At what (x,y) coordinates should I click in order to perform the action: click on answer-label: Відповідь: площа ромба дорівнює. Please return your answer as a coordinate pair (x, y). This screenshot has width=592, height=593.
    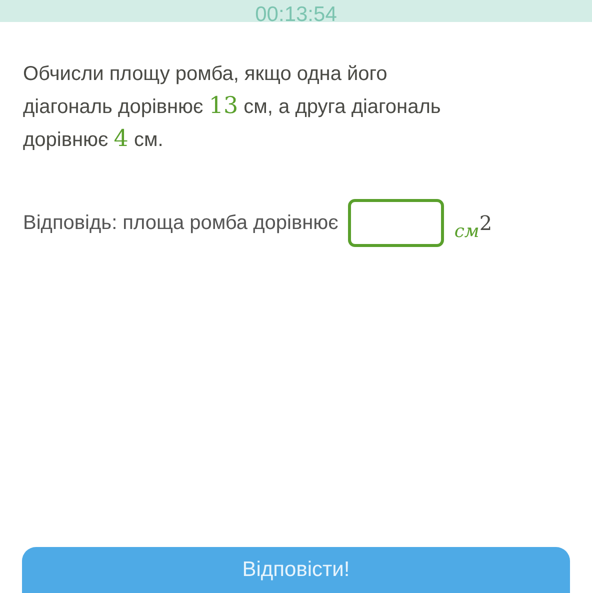
    Looking at the image, I should click on (180, 223).